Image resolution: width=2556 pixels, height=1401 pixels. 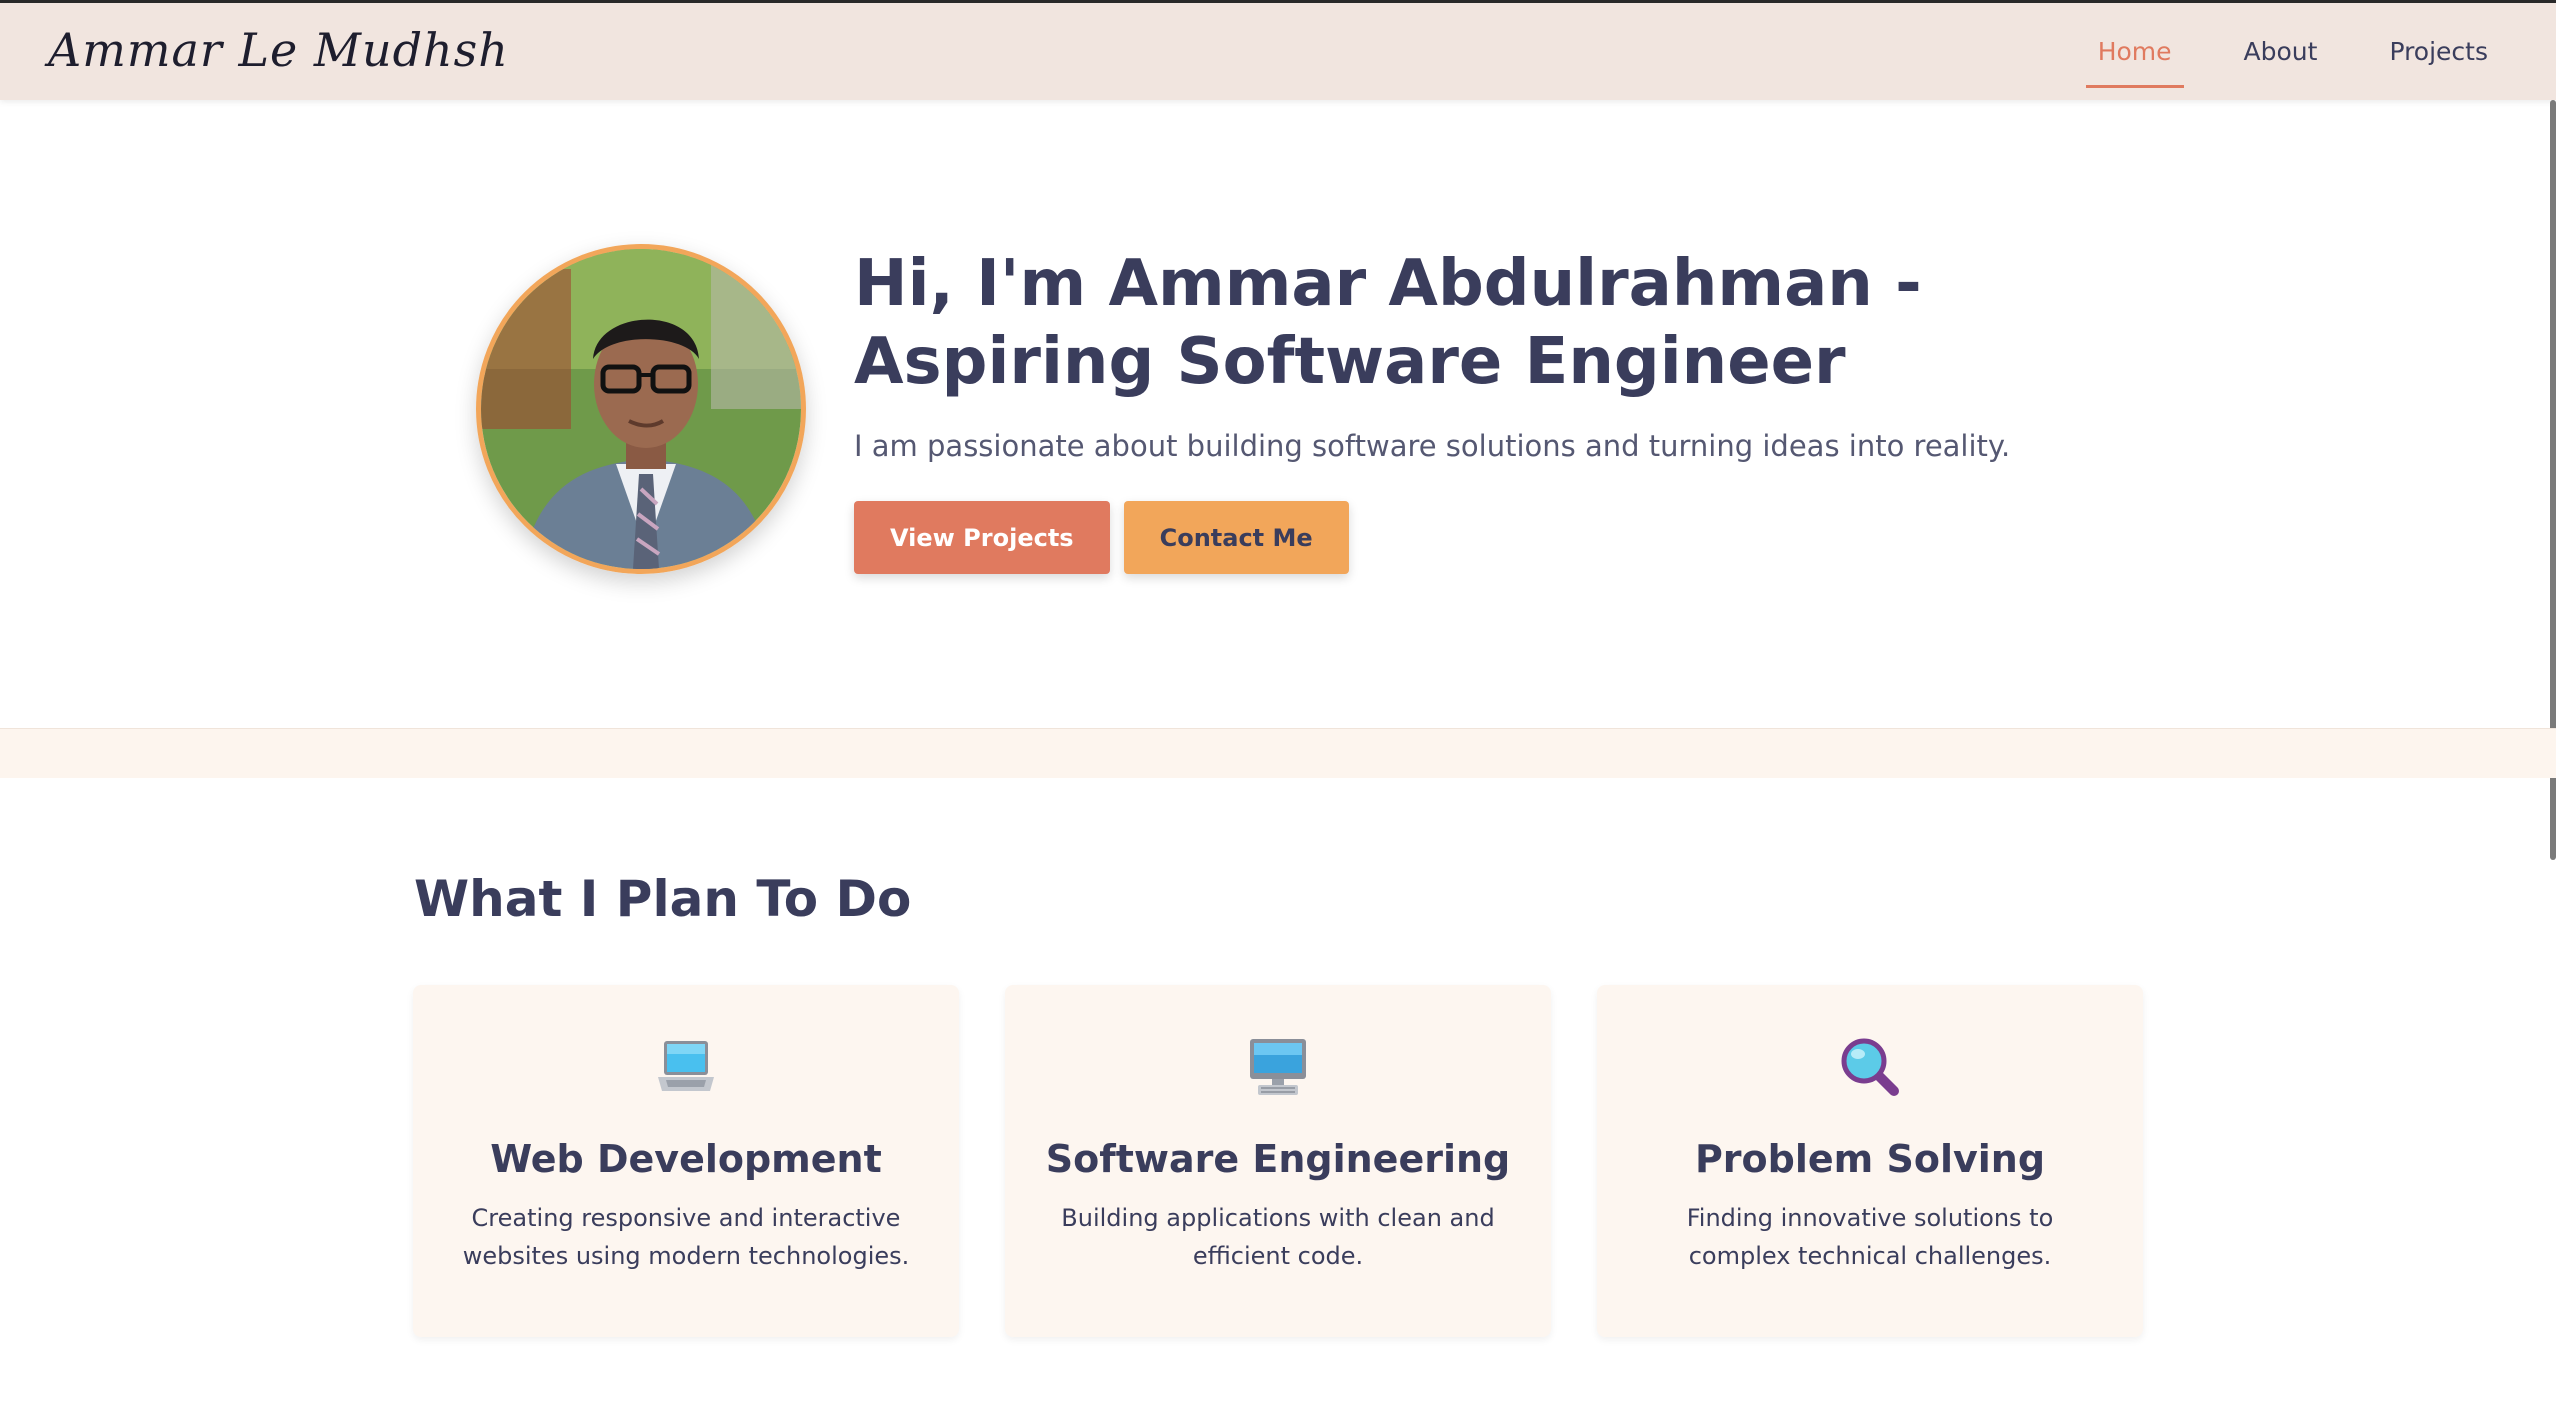 I want to click on view-projects-button: View Projects, so click(x=982, y=537).